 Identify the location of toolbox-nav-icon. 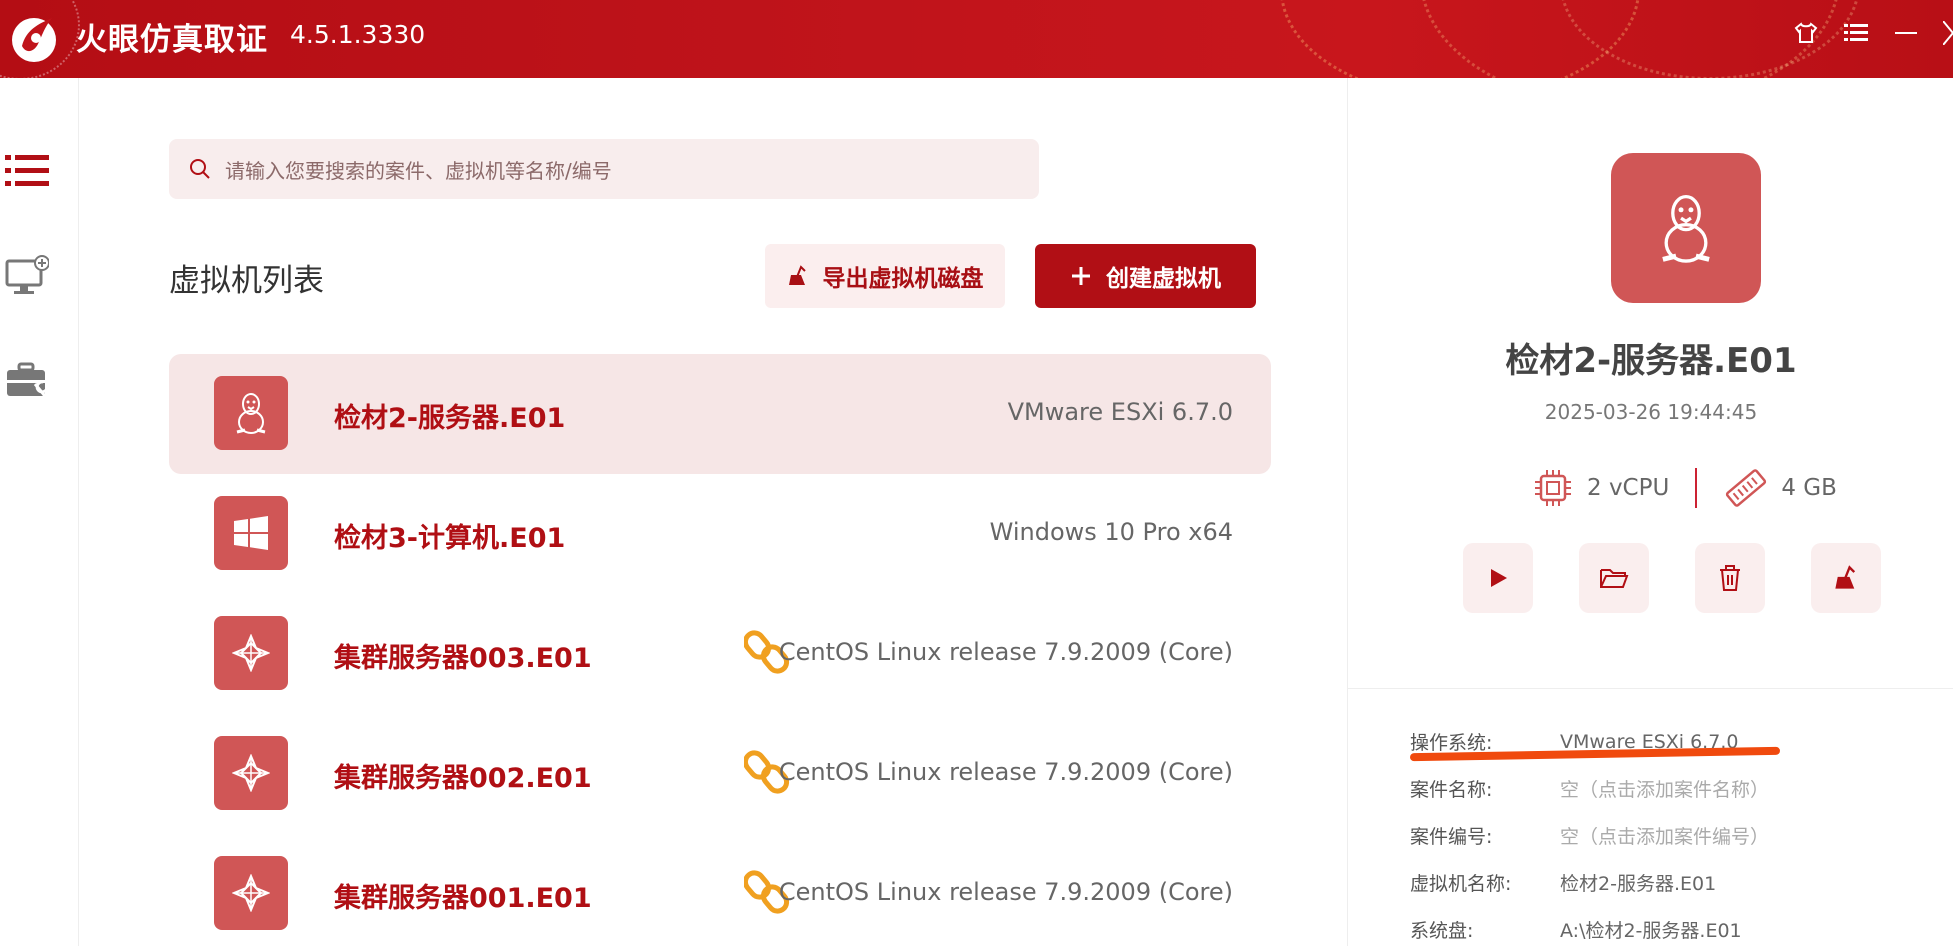
(27, 381).